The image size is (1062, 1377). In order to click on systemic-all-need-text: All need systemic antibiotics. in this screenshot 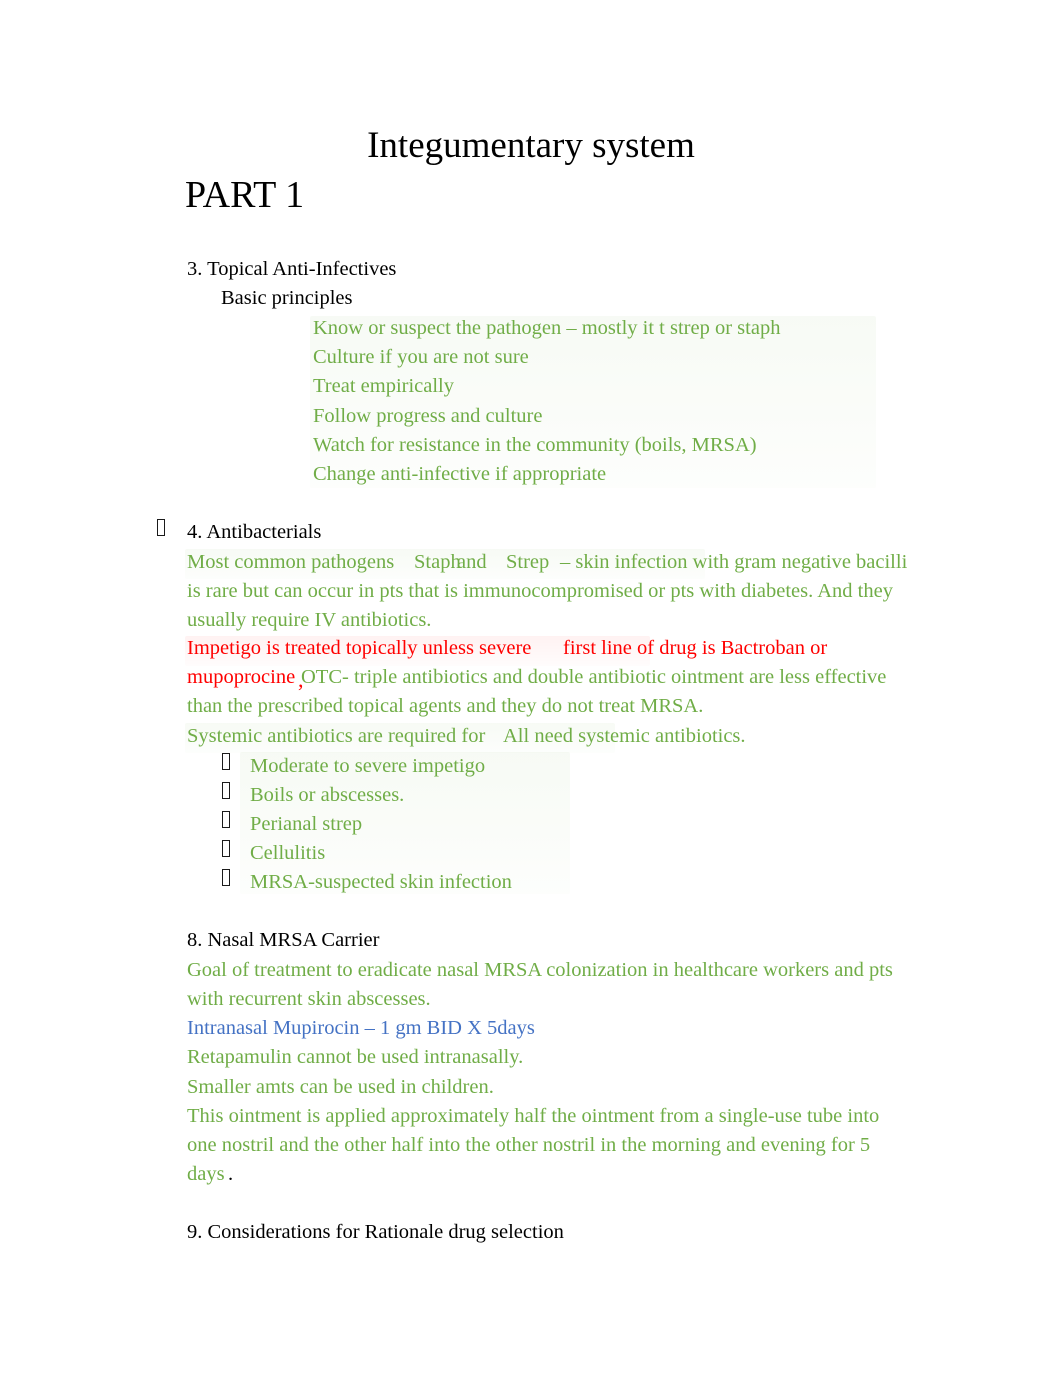, I will do `click(624, 736)`.